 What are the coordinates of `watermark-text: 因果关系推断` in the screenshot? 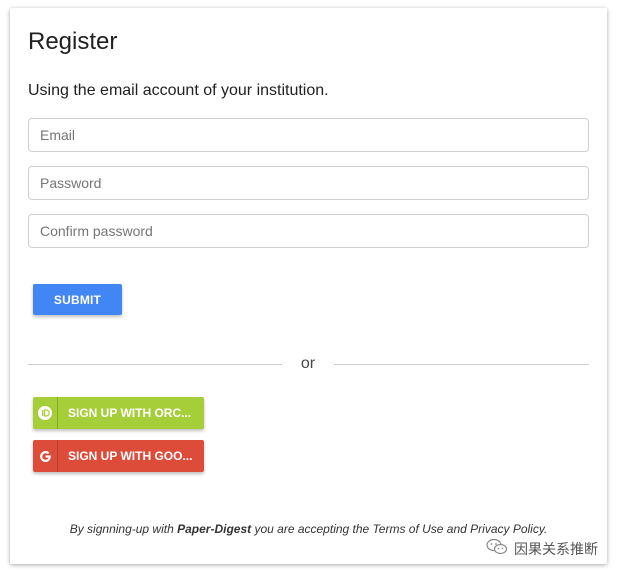 It's located at (556, 550).